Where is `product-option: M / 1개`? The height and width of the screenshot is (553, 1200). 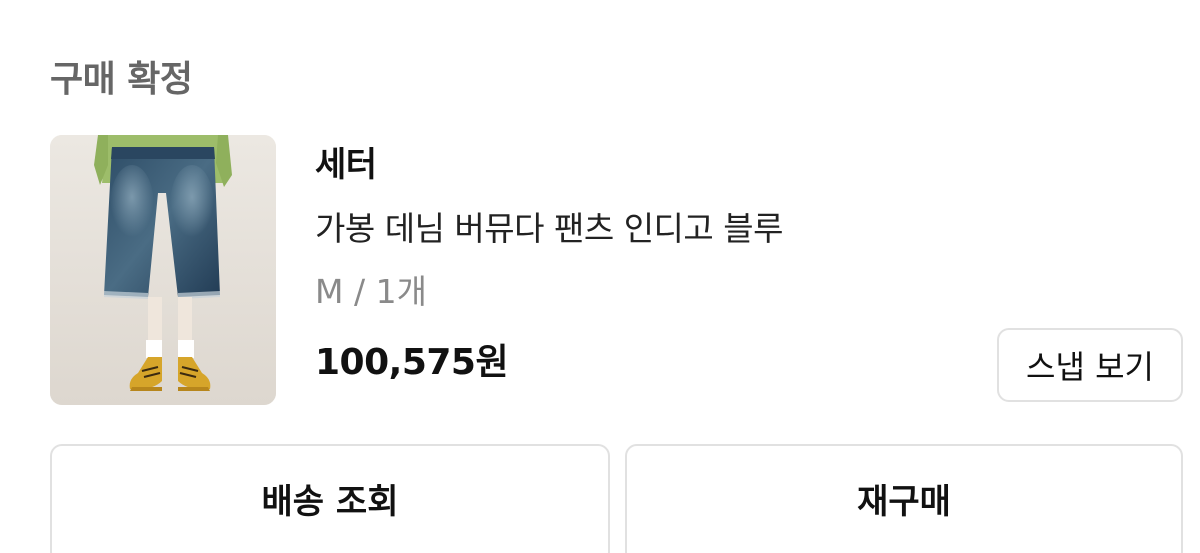
product-option: M / 1개 is located at coordinates (371, 291).